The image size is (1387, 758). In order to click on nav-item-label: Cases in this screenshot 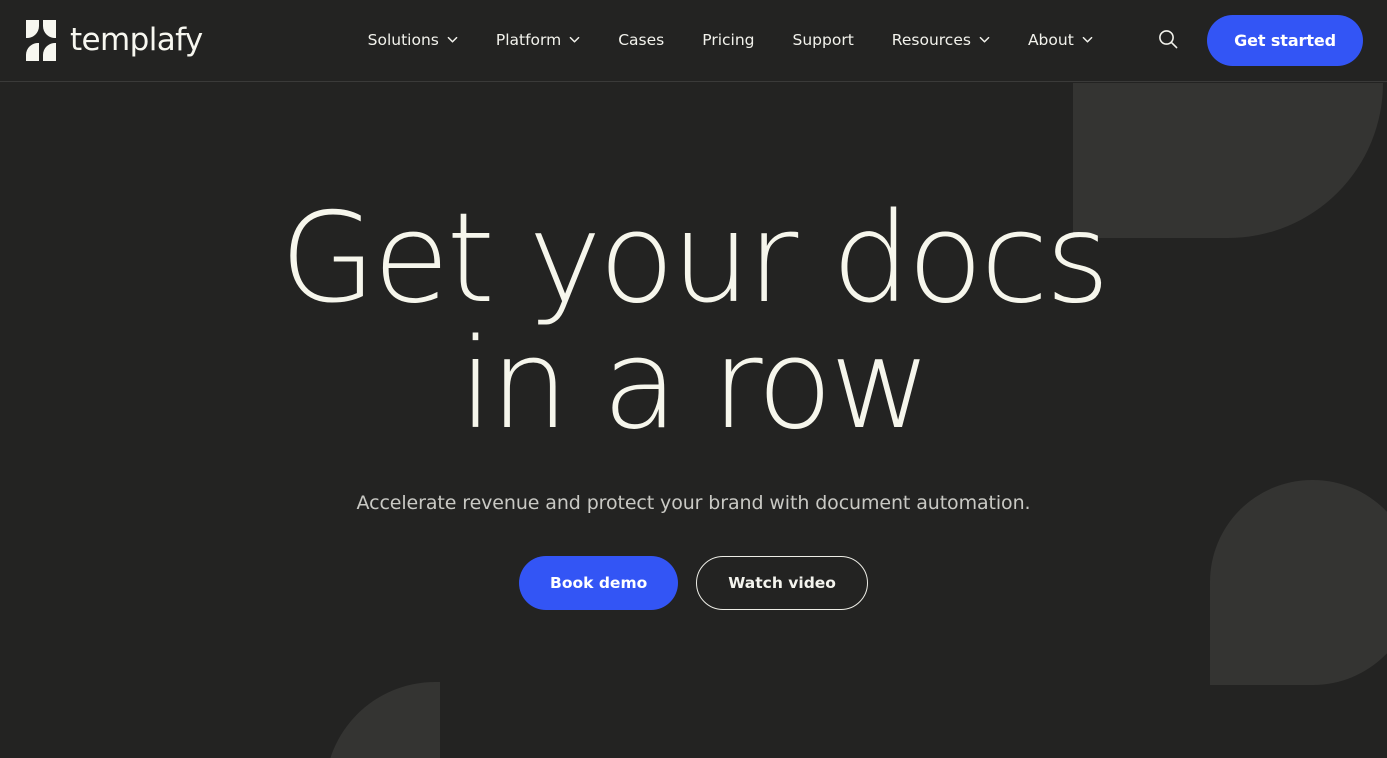, I will do `click(641, 39)`.